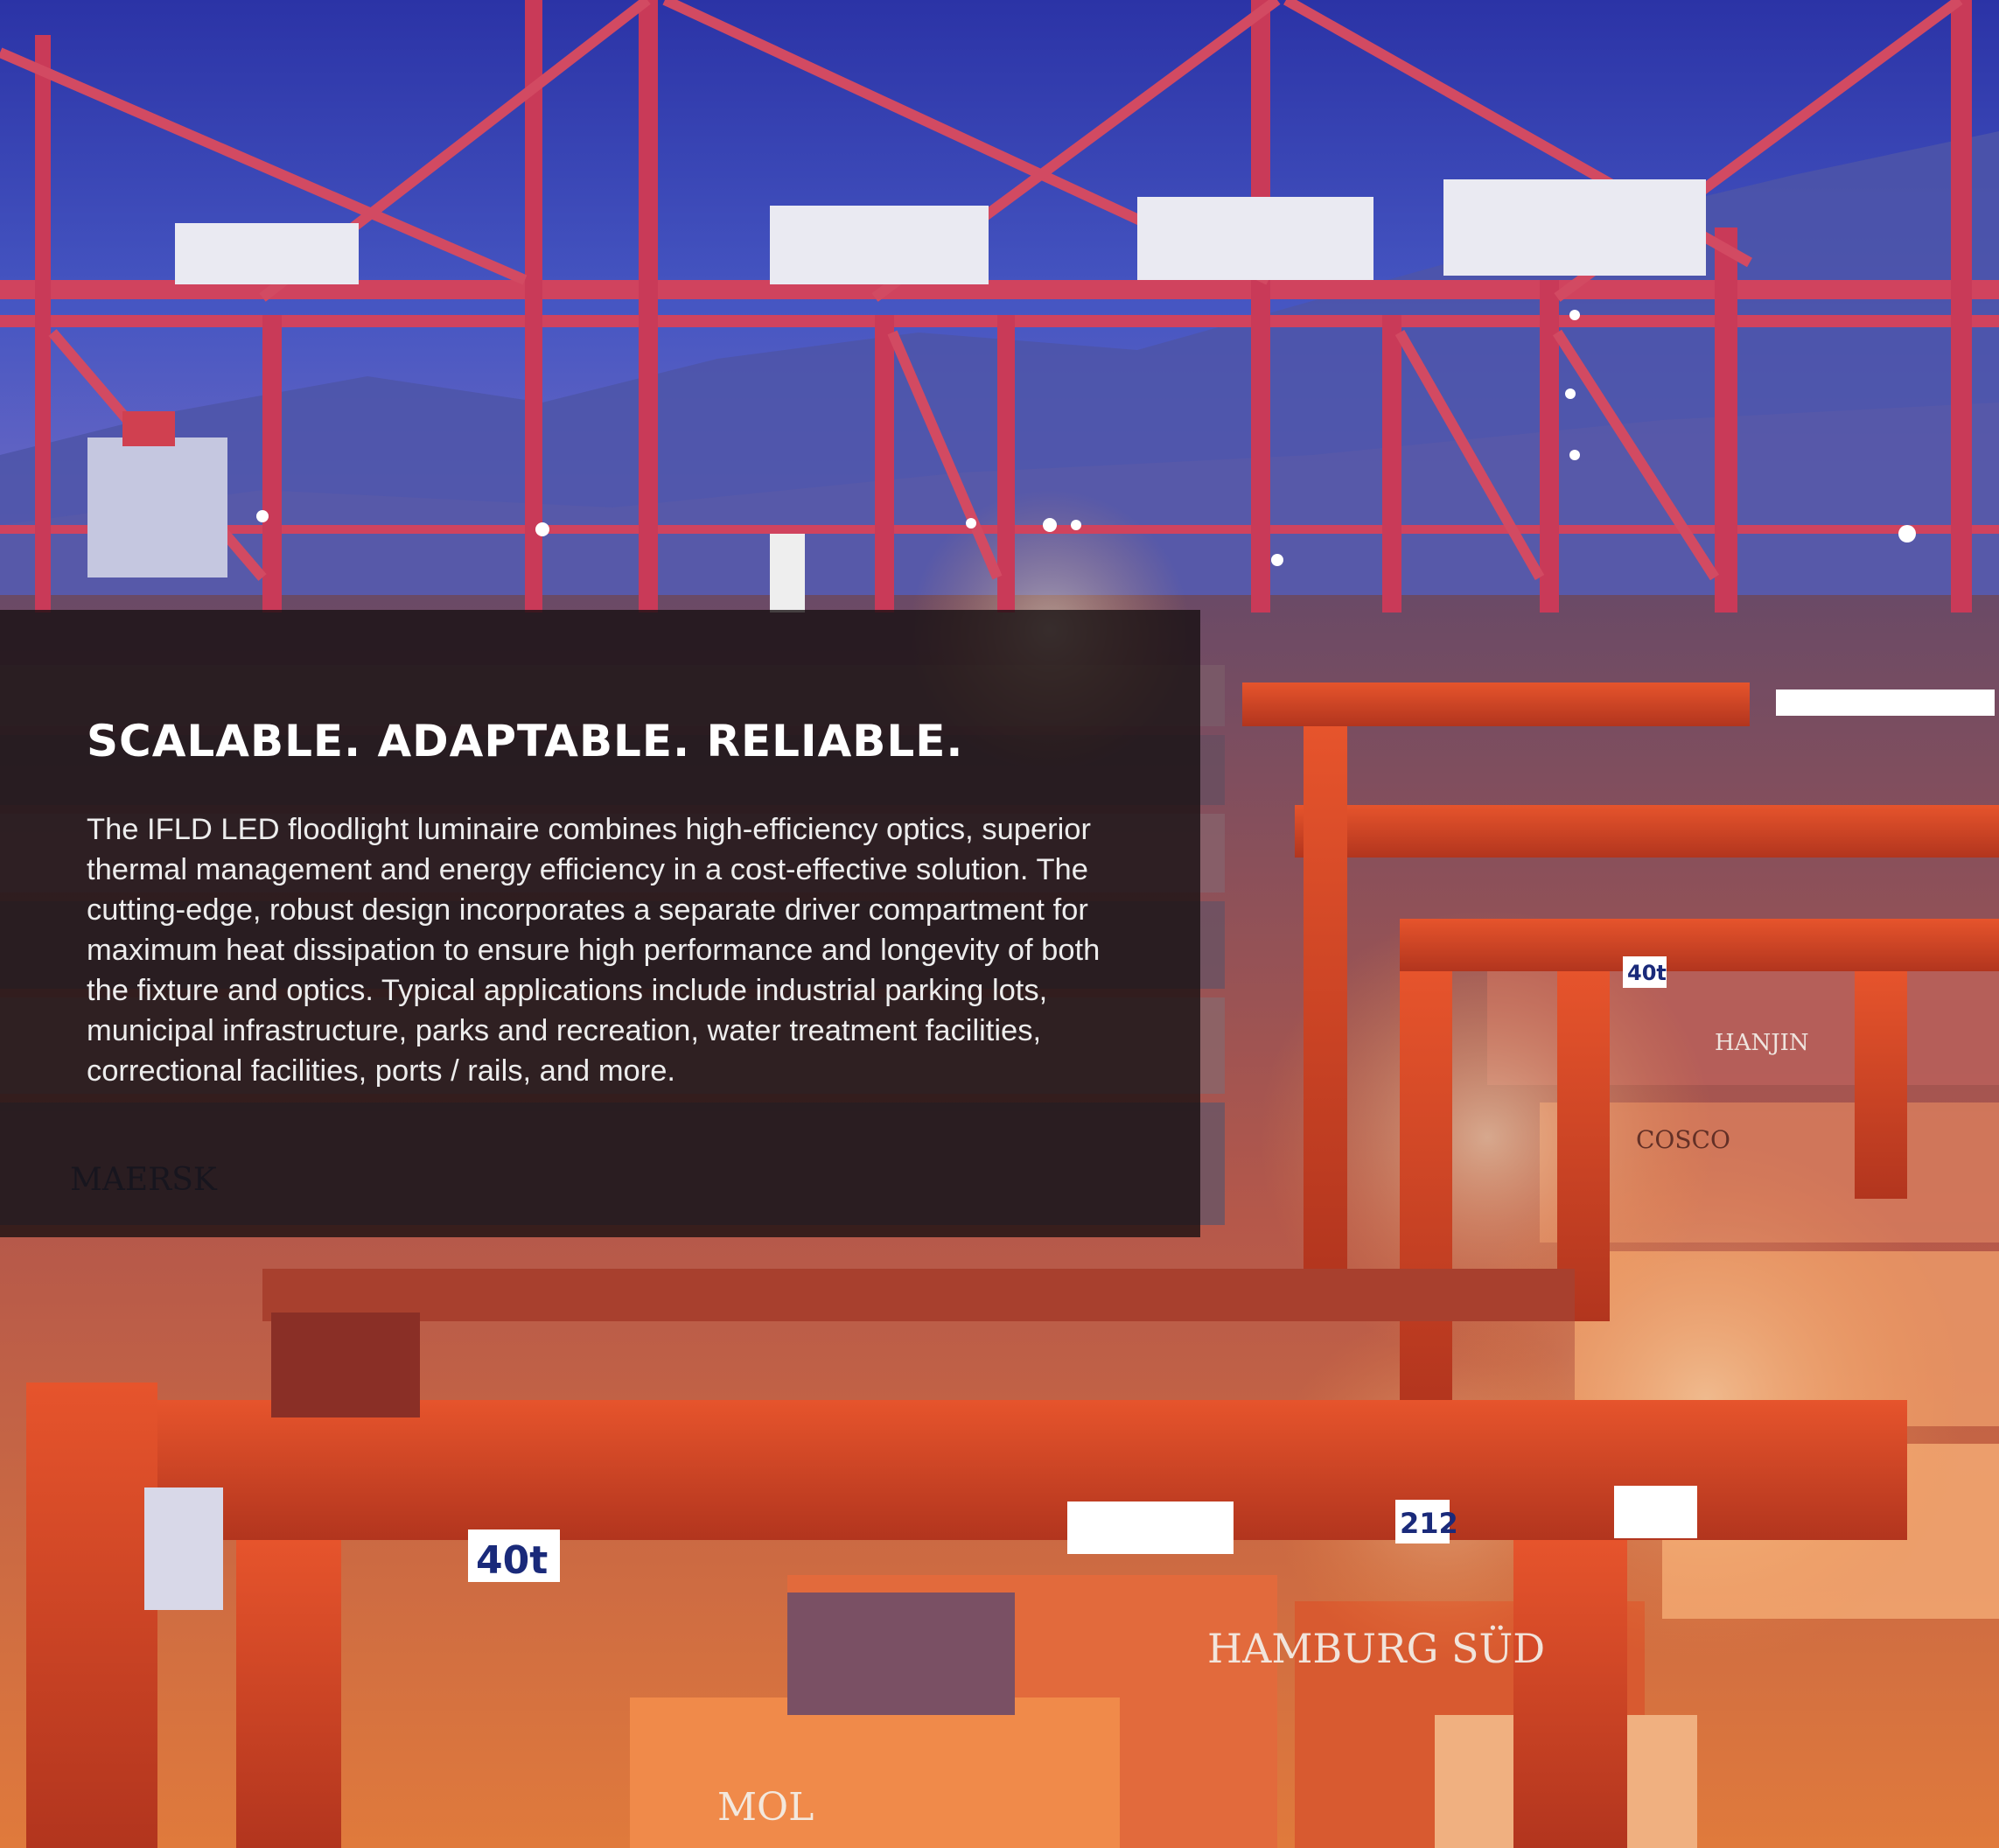 This screenshot has width=1999, height=1848. Describe the element at coordinates (1429, 1523) in the screenshot. I see `svg-text: 212` at that location.